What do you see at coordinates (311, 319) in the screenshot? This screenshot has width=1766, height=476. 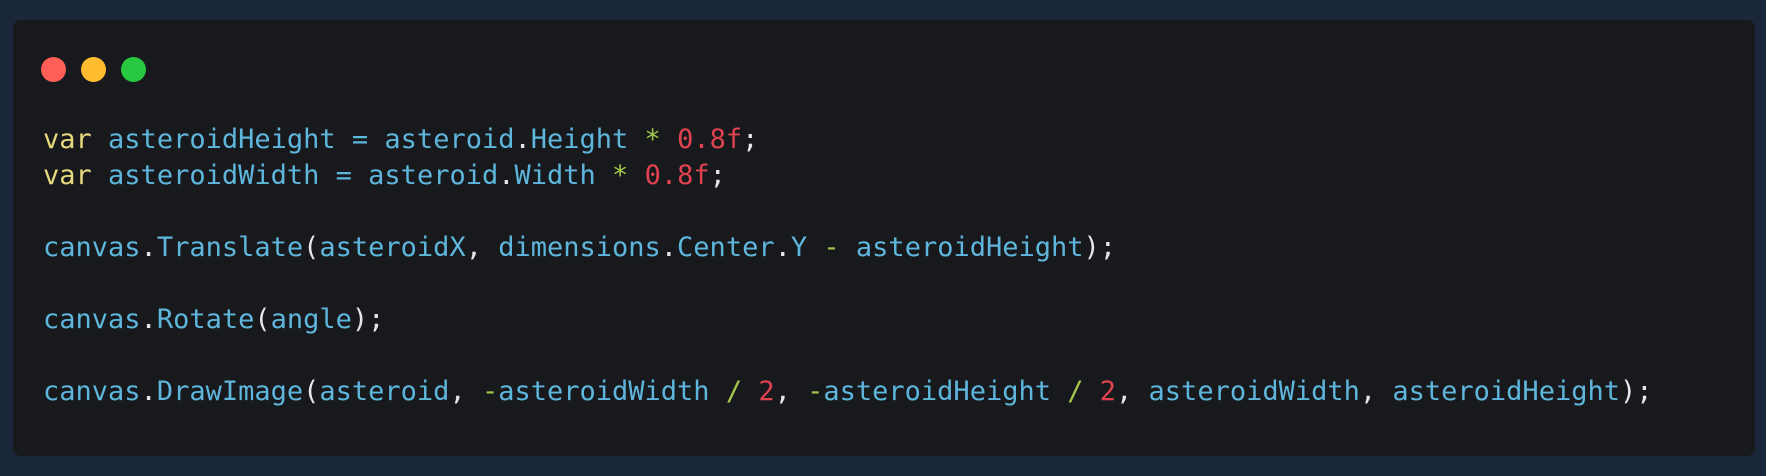 I see `code-token-identifier: angle` at bounding box center [311, 319].